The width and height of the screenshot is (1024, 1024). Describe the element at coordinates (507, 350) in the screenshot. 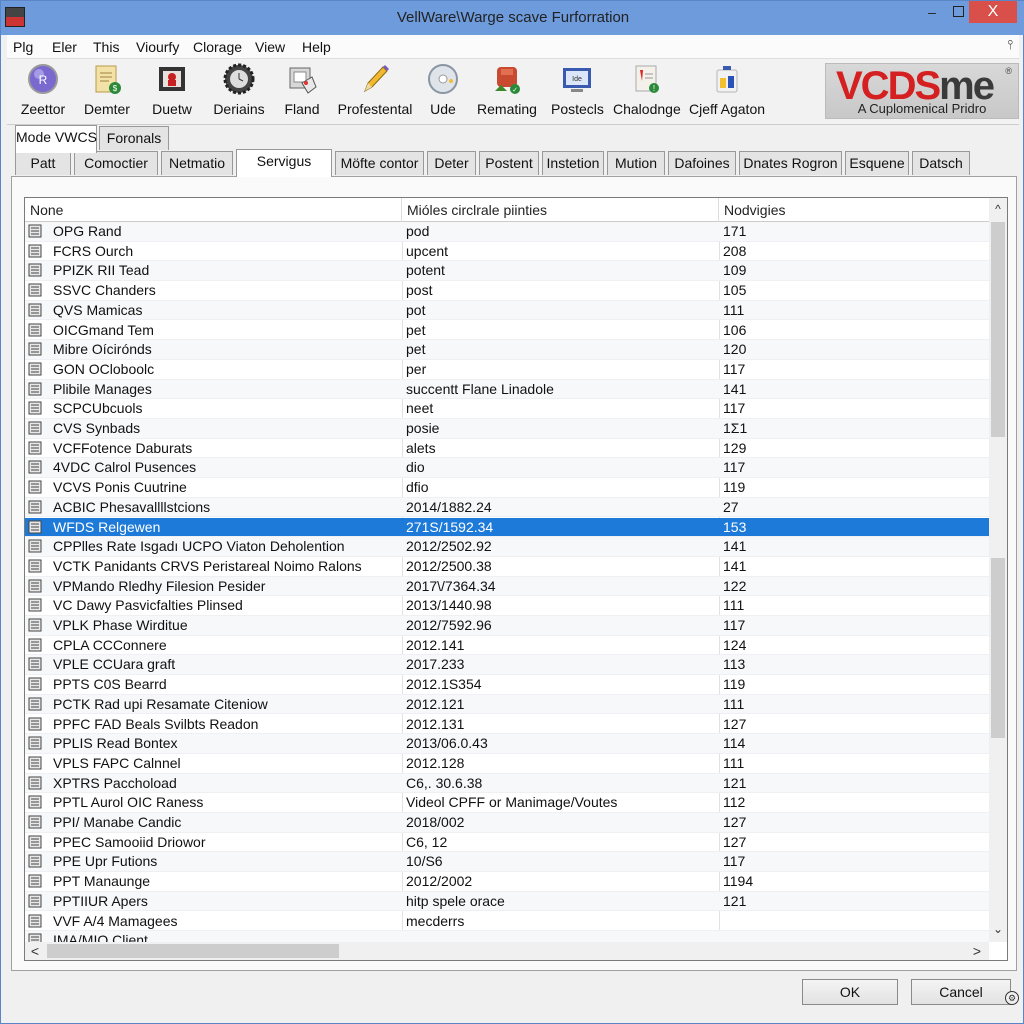

I see `list-row: Mibre Oícirónds pet 120` at that location.